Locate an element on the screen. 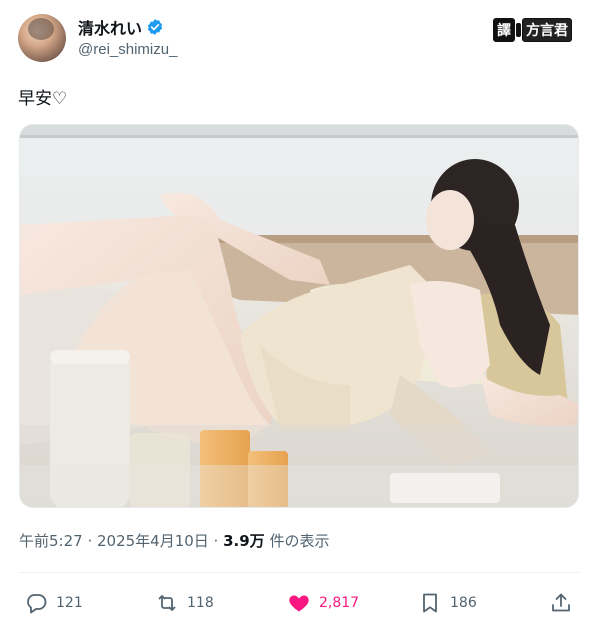 This screenshot has width=598, height=630. user-names: 清水れい @rei_shimizu_ is located at coordinates (127, 37).